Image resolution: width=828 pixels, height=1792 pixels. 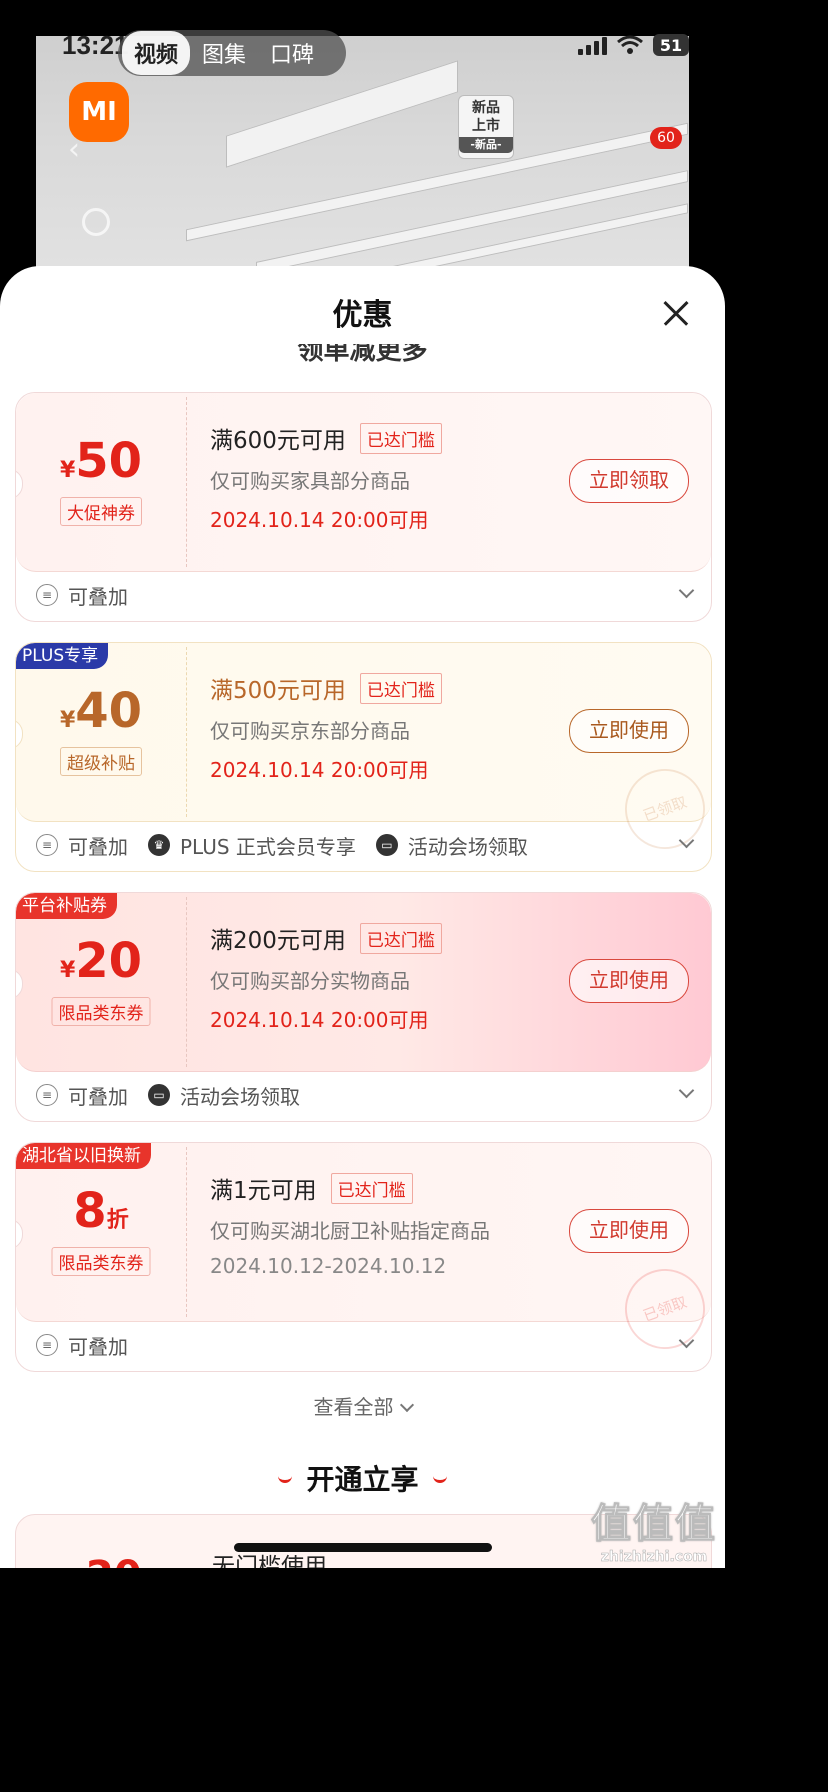 I want to click on coupon-amount: 20, so click(x=114, y=1560).